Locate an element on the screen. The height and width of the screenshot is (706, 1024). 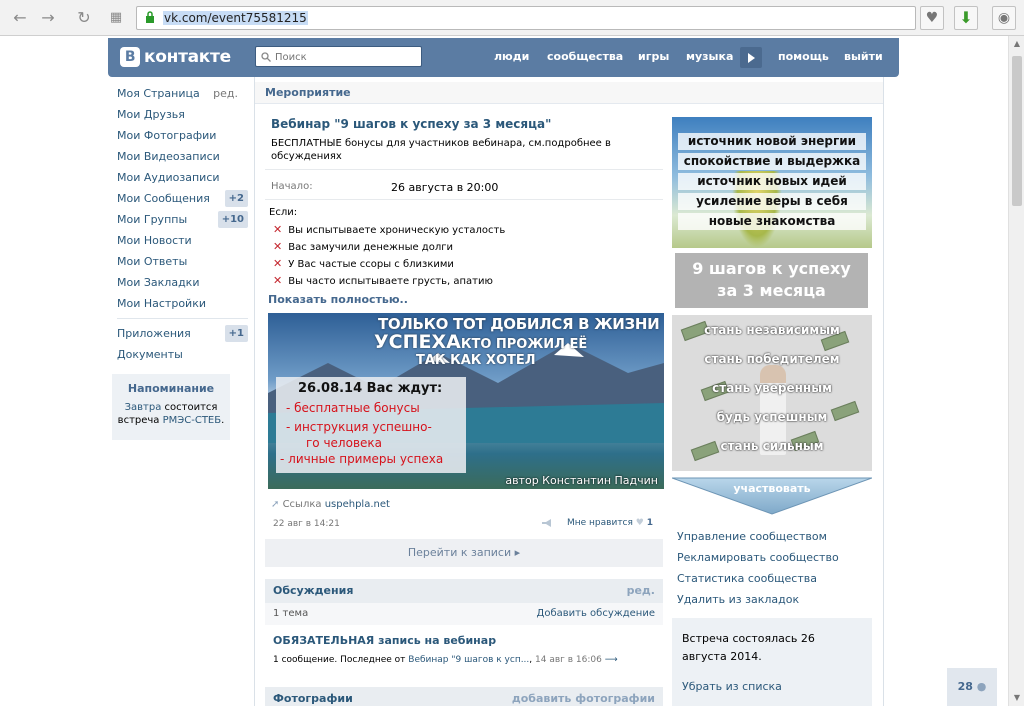
address-bar: vk.com/event75581215 is located at coordinates (526, 18).